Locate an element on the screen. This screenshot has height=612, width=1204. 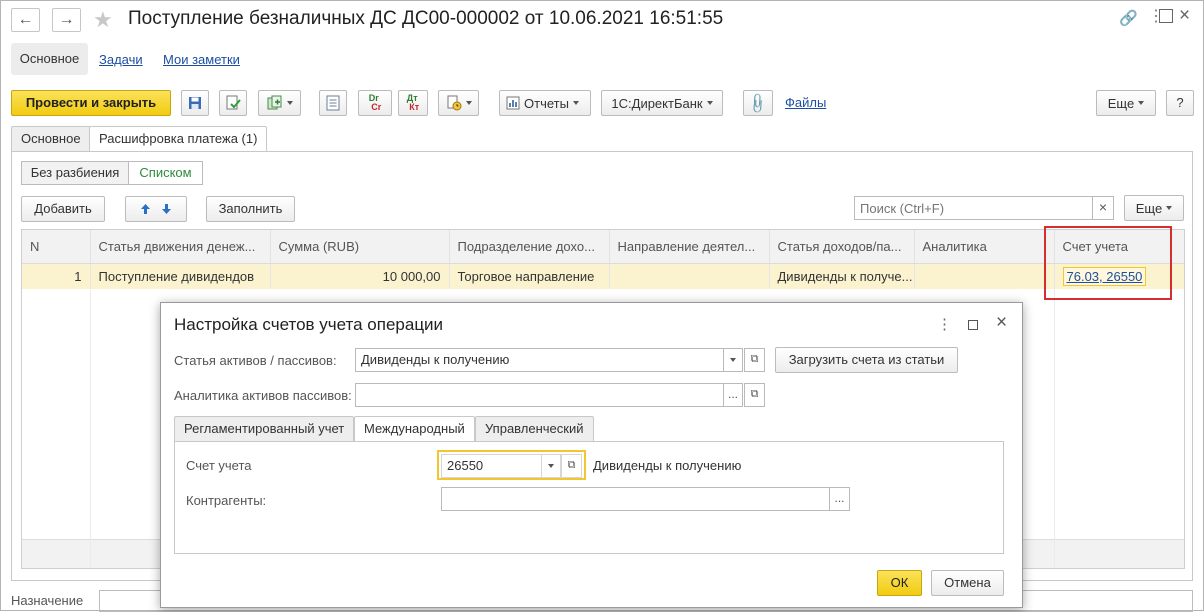
dt-kt-movements-button: Dr Cr is located at coordinates (375, 103).